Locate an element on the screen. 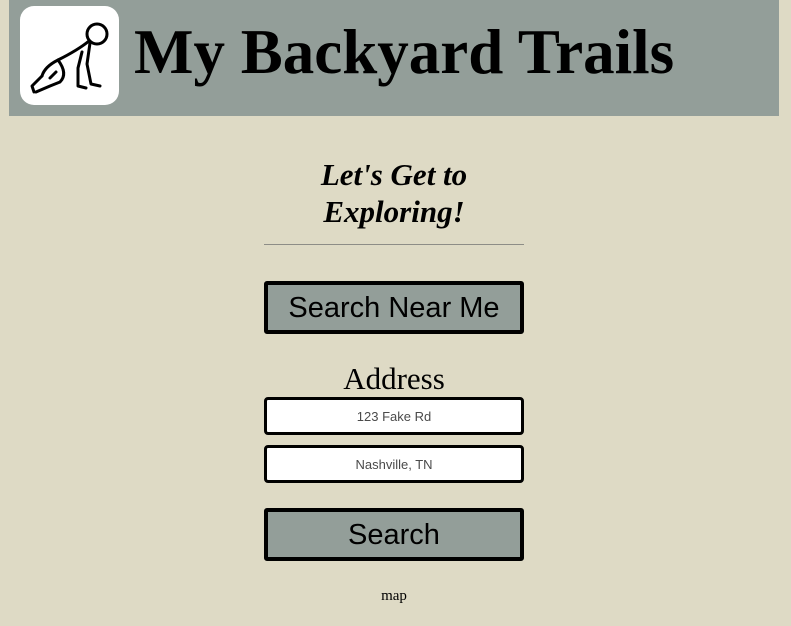 This screenshot has height=626, width=791. tagline-line-1: Let's Get to is located at coordinates (394, 174).